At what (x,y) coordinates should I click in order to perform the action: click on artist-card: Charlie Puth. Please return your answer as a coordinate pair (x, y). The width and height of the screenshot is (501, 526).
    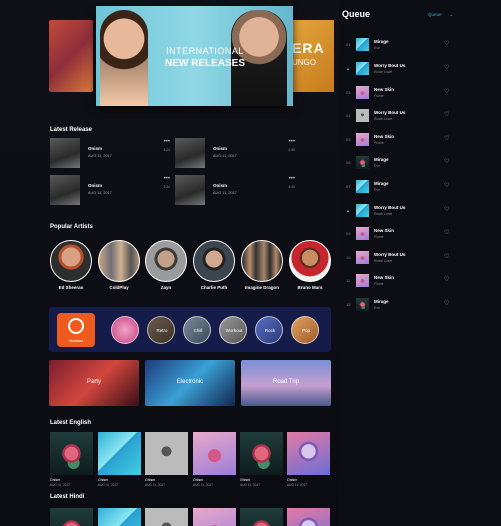
    Looking at the image, I should click on (214, 265).